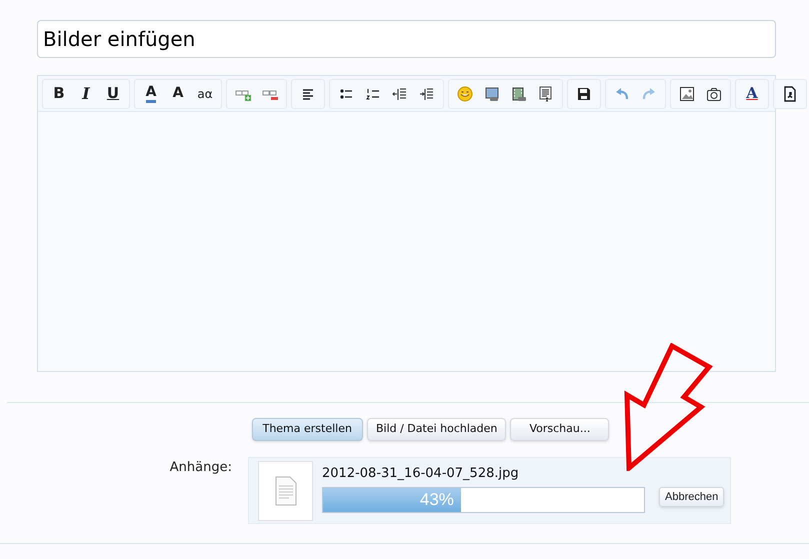 The width and height of the screenshot is (809, 559). What do you see at coordinates (151, 93) in the screenshot?
I see `font-color-button: A` at bounding box center [151, 93].